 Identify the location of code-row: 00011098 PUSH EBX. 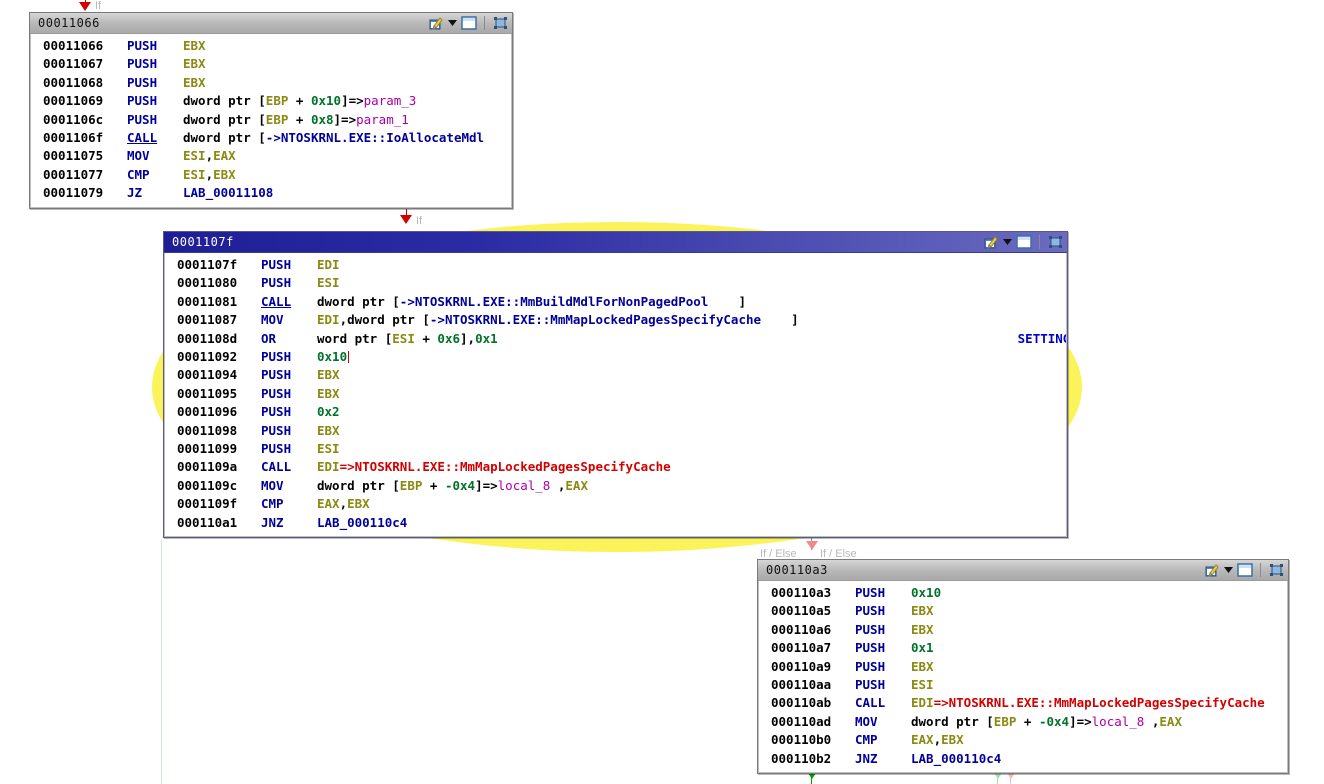
(615, 431).